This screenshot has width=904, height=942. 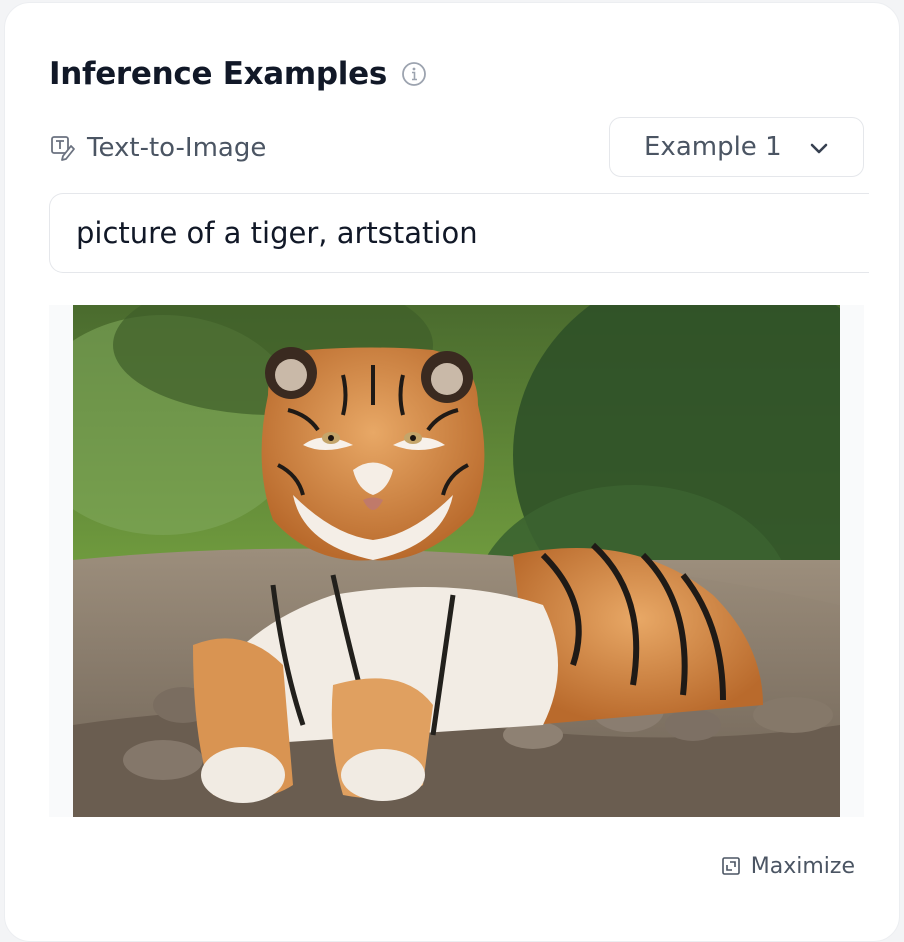 I want to click on prompt-input: picture of a tiger, artstation, so click(x=459, y=233).